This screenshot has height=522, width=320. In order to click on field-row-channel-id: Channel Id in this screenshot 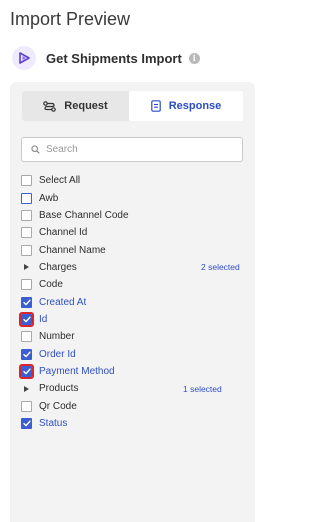, I will do `click(132, 232)`.